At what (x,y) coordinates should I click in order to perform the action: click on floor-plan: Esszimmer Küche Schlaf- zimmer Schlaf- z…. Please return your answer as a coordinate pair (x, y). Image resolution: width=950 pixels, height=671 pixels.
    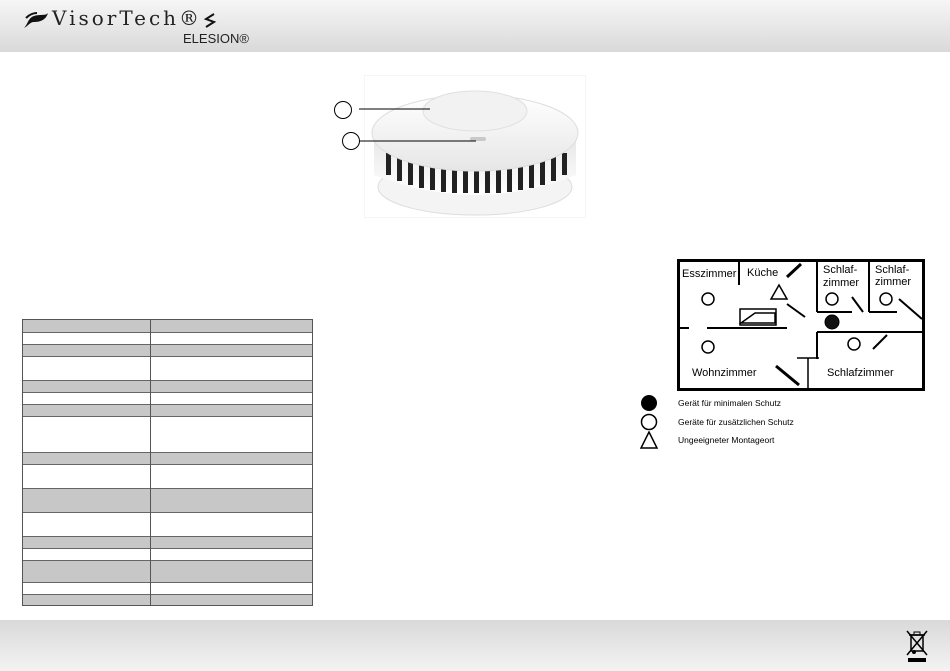
    Looking at the image, I should click on (801, 327).